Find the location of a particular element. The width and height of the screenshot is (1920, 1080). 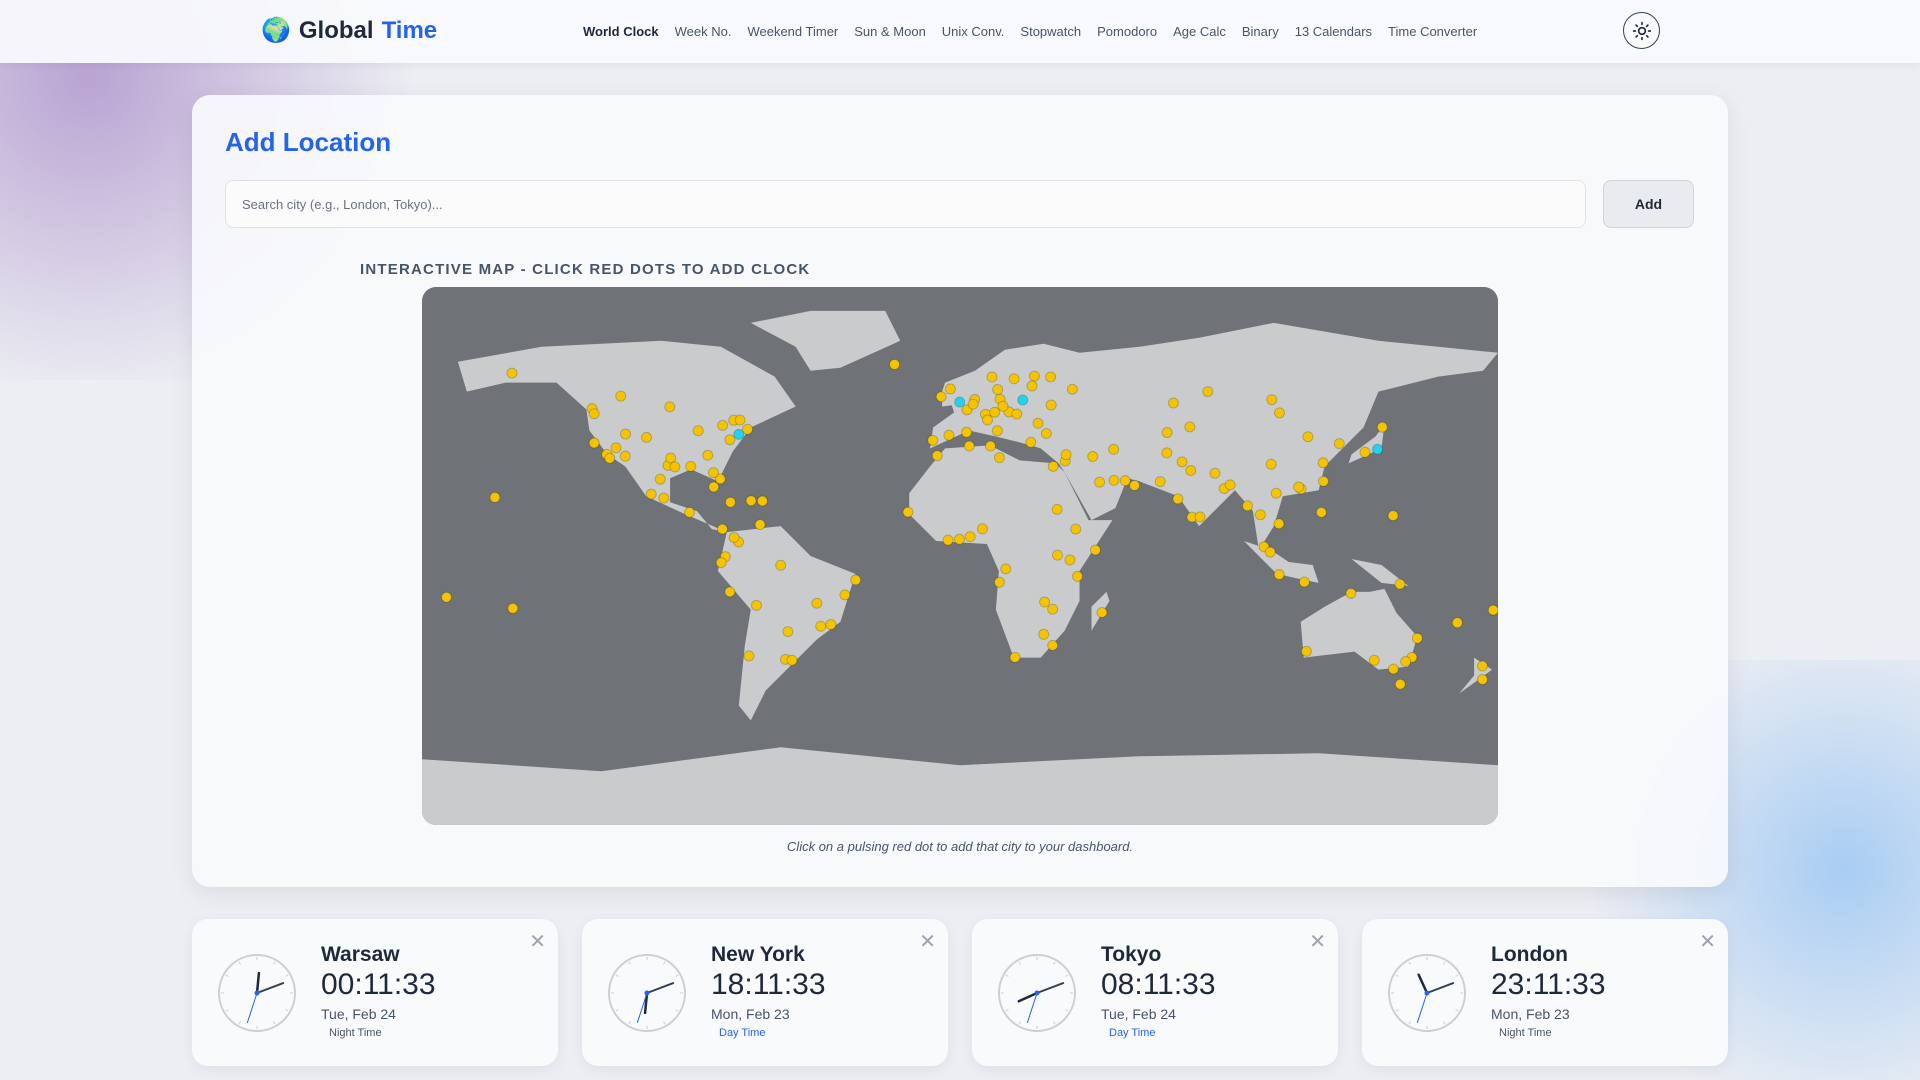

city-search-input is located at coordinates (905, 204).